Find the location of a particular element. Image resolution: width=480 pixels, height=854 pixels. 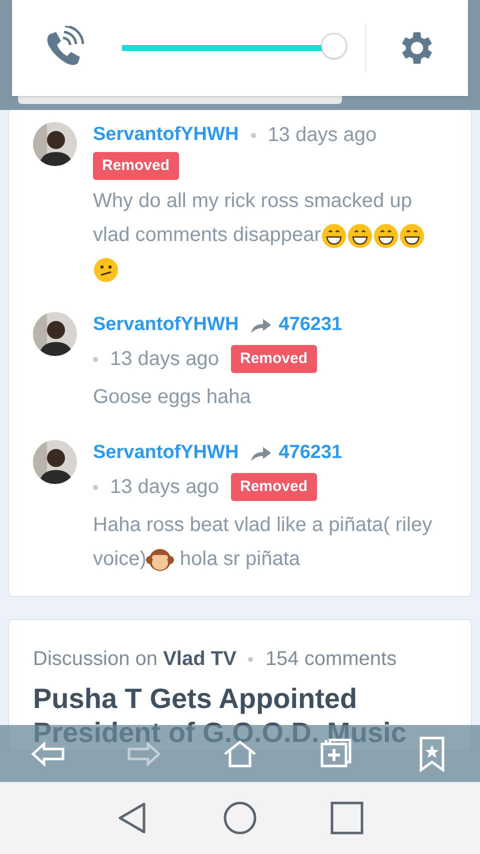

comment-text: Haha ross beat vlad like a piñata( riley voice) hola sr piñata is located at coordinates (270, 542).